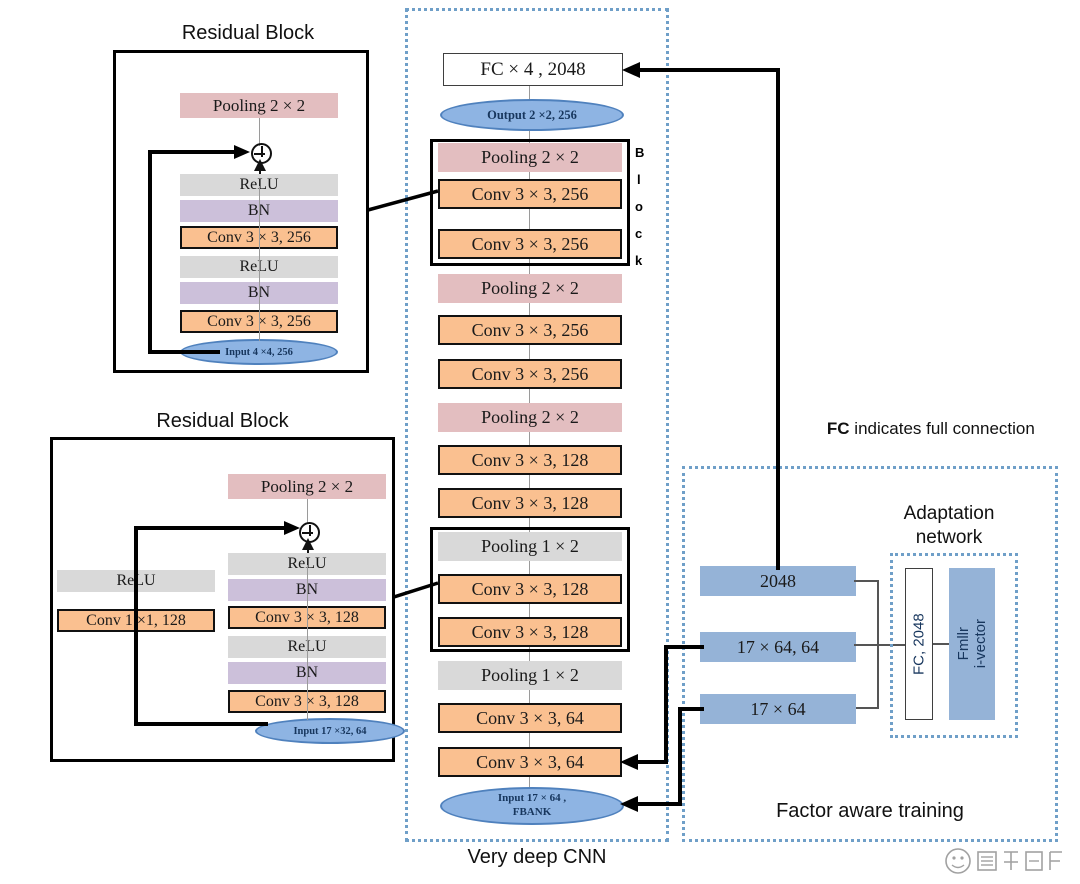 The height and width of the screenshot is (884, 1080). I want to click on very-deep-cnn-caption: Very deep CNN, so click(537, 857).